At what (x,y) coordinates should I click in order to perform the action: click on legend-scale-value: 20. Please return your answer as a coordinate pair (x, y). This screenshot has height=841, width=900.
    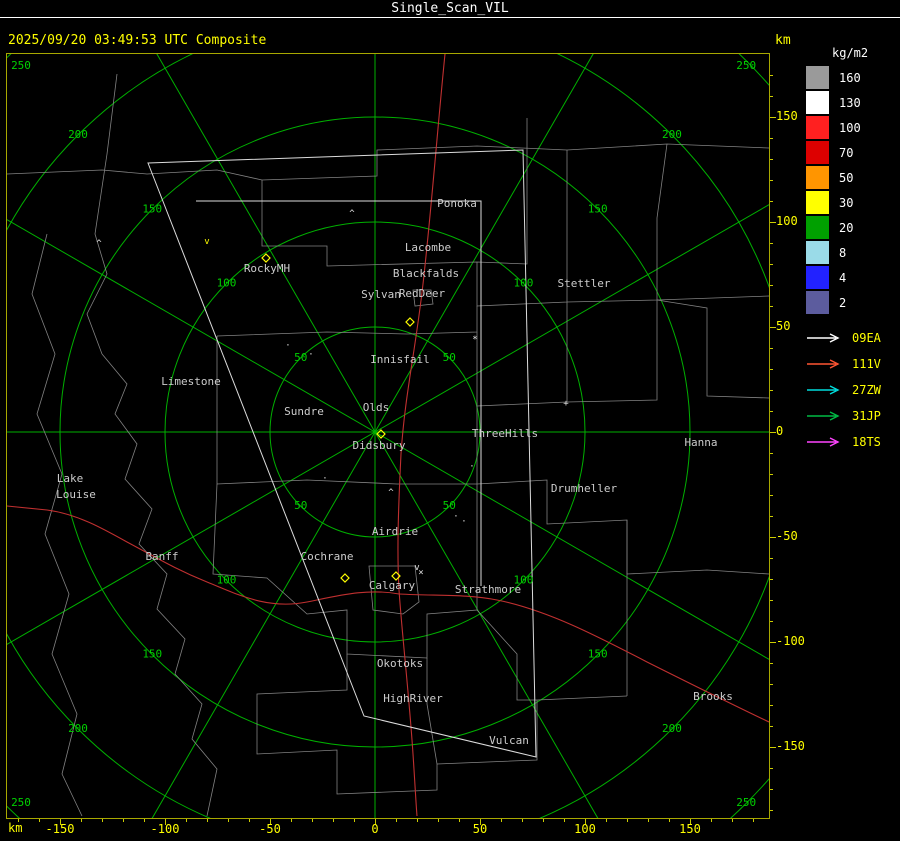
    Looking at the image, I should click on (846, 227).